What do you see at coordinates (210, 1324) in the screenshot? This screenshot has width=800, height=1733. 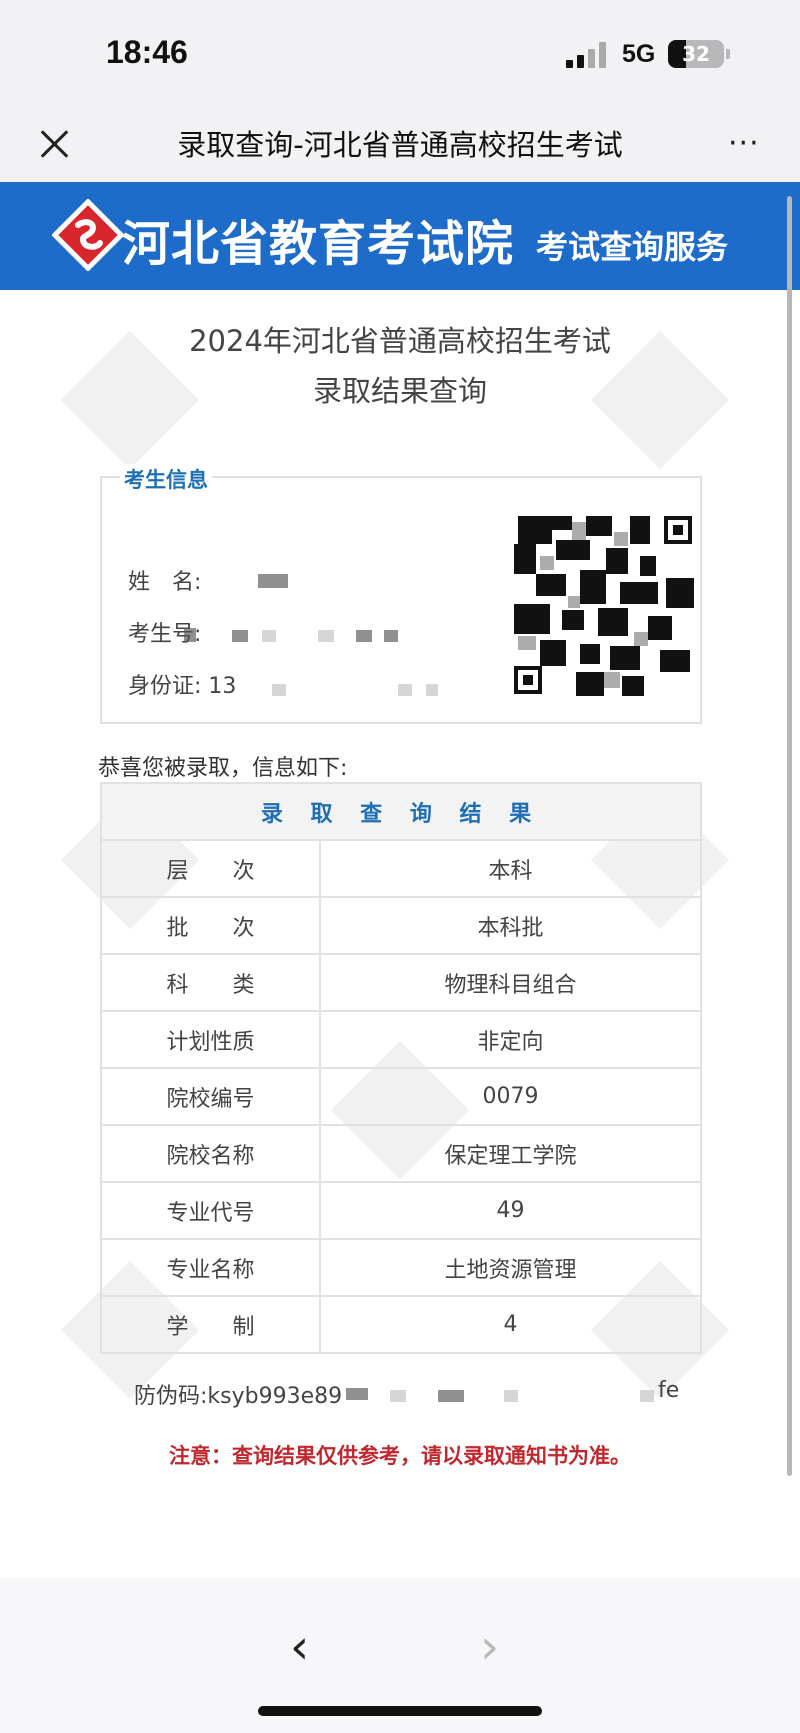 I see `row-label: 学 制` at bounding box center [210, 1324].